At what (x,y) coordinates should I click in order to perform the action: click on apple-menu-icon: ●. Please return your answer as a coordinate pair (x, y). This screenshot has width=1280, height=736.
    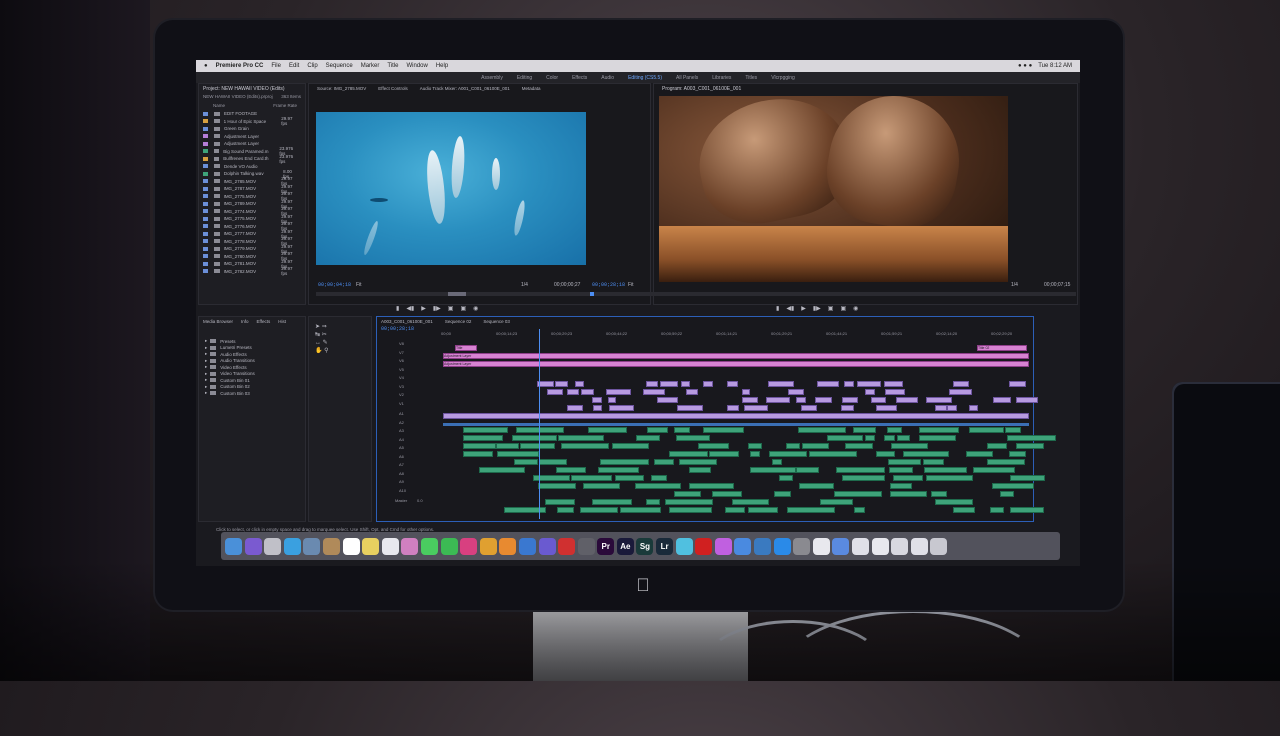
    Looking at the image, I should click on (206, 66).